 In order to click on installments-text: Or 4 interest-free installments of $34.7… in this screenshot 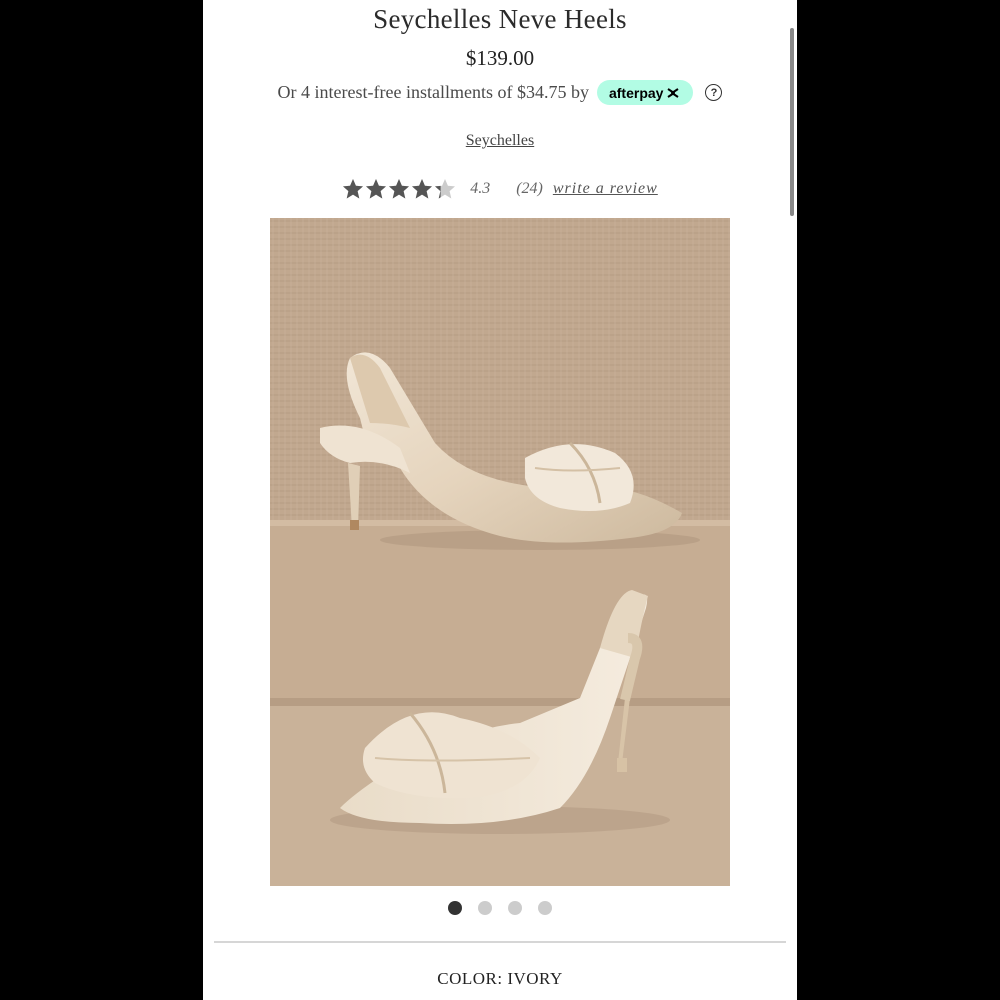, I will do `click(433, 92)`.